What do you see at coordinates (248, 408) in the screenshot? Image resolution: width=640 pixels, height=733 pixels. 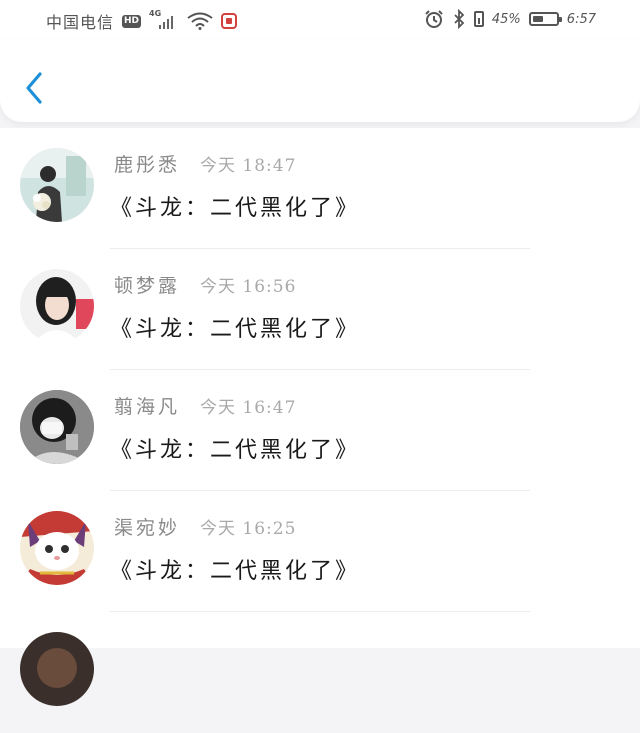 I see `comment-time: 今天 16:47` at bounding box center [248, 408].